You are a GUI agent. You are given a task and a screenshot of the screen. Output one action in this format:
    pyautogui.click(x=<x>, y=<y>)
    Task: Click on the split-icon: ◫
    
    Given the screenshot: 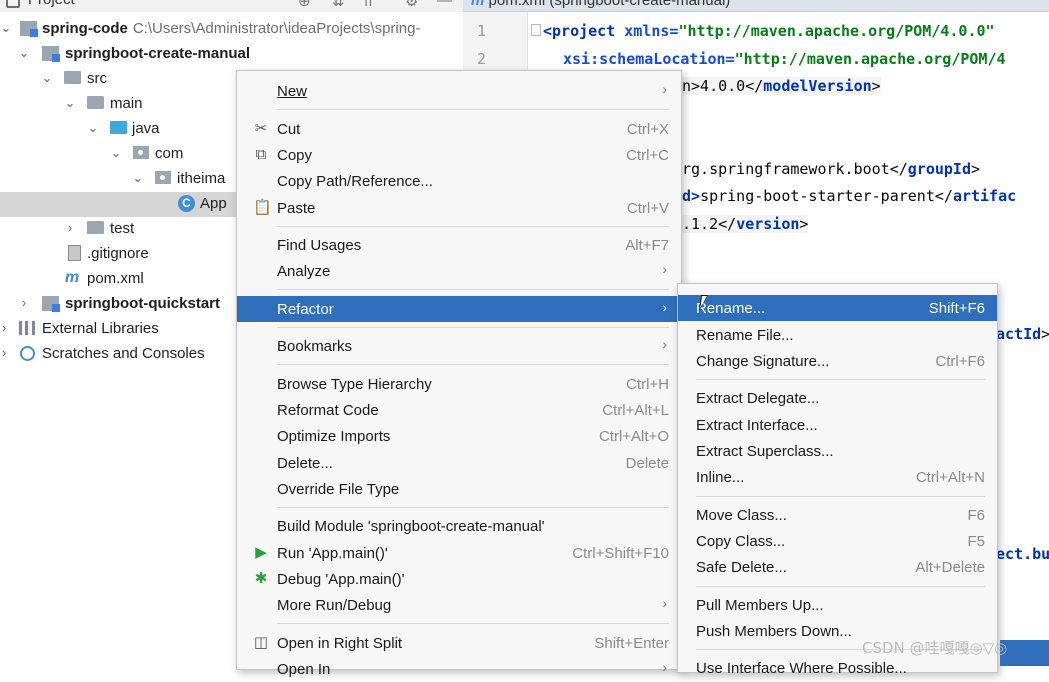 What is the action you would take?
    pyautogui.click(x=261, y=642)
    